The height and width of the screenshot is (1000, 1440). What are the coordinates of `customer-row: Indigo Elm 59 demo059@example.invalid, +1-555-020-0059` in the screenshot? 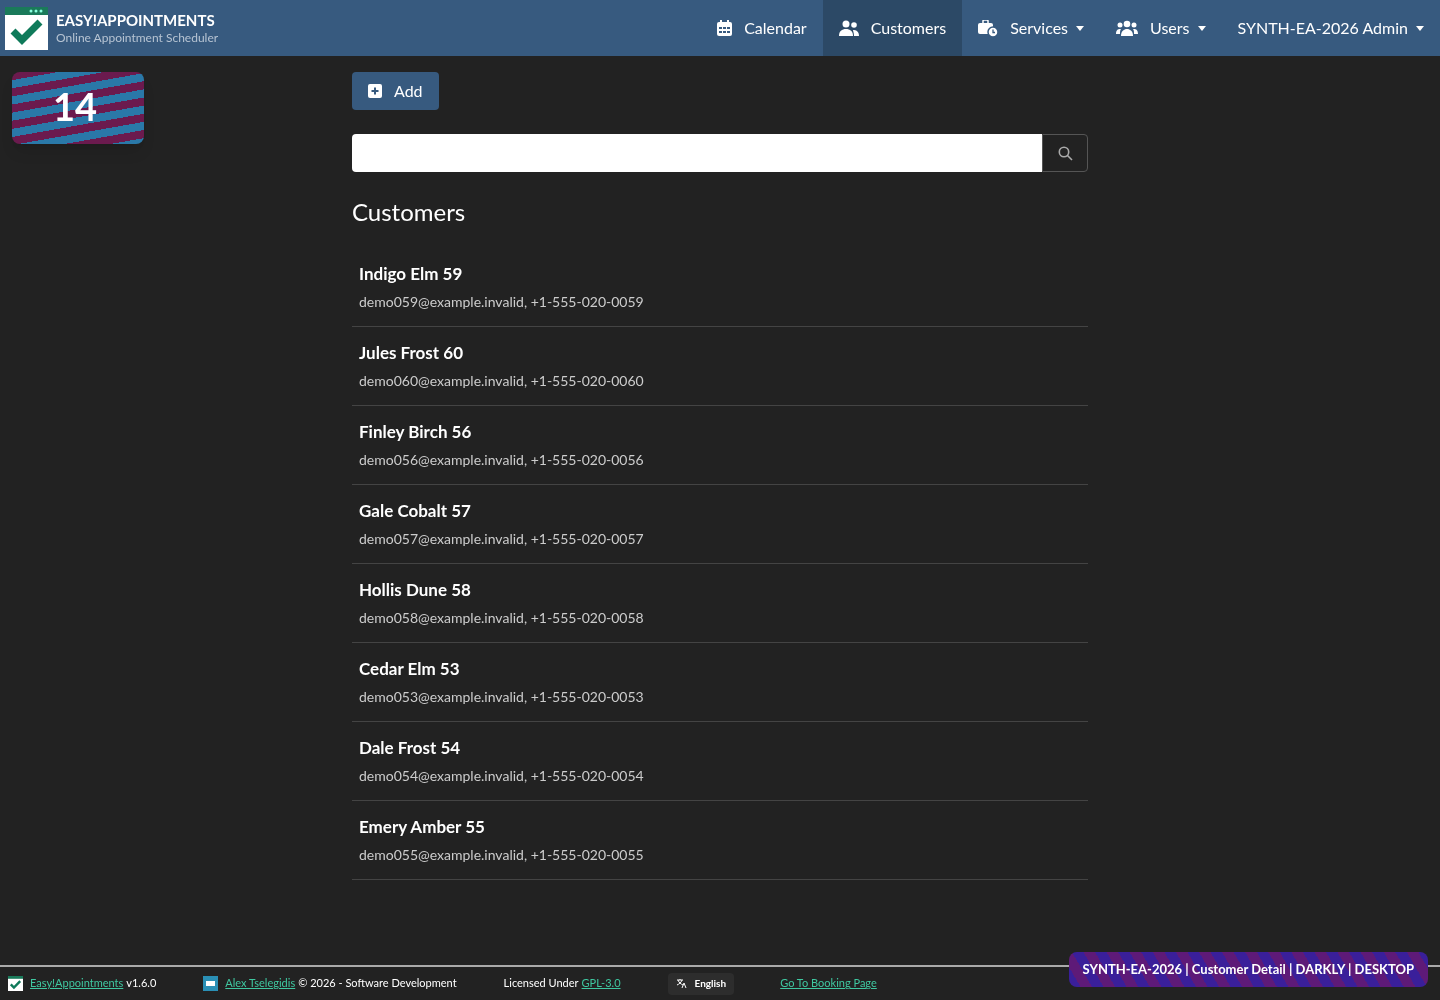 It's located at (720, 287).